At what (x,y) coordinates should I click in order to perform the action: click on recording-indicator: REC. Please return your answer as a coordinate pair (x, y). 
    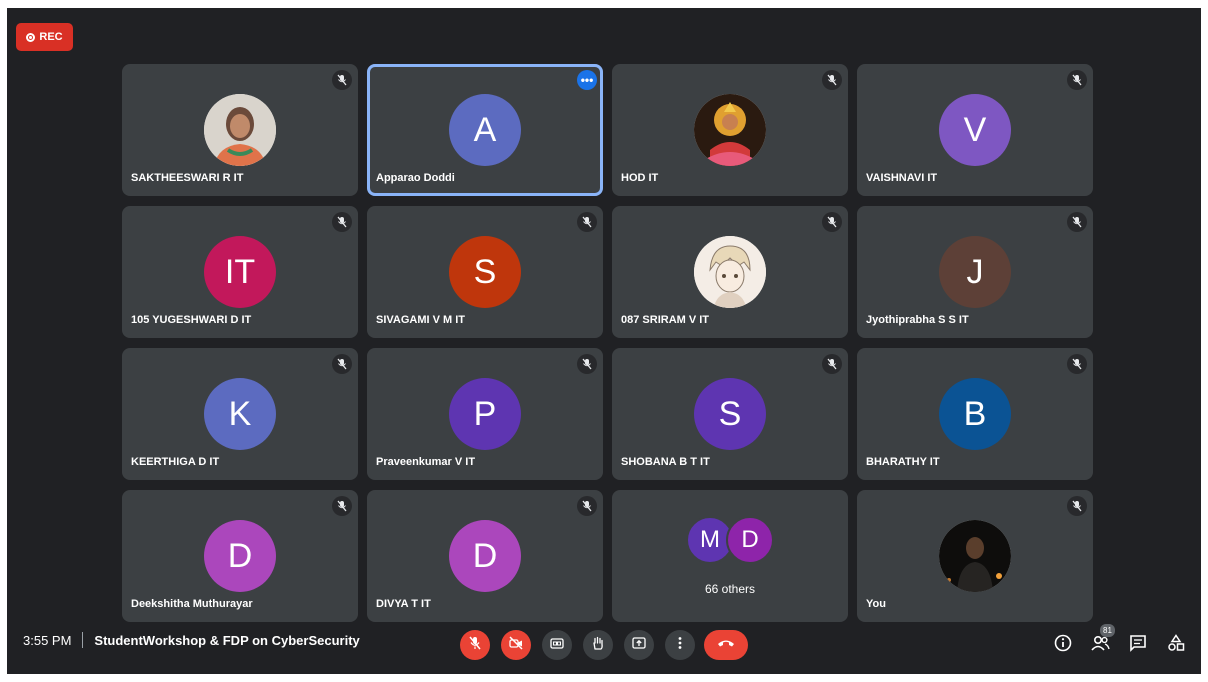
    Looking at the image, I should click on (44, 37).